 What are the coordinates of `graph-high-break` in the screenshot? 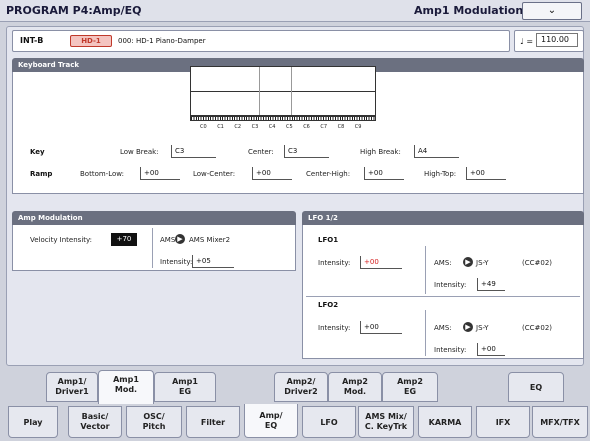 It's located at (291, 91).